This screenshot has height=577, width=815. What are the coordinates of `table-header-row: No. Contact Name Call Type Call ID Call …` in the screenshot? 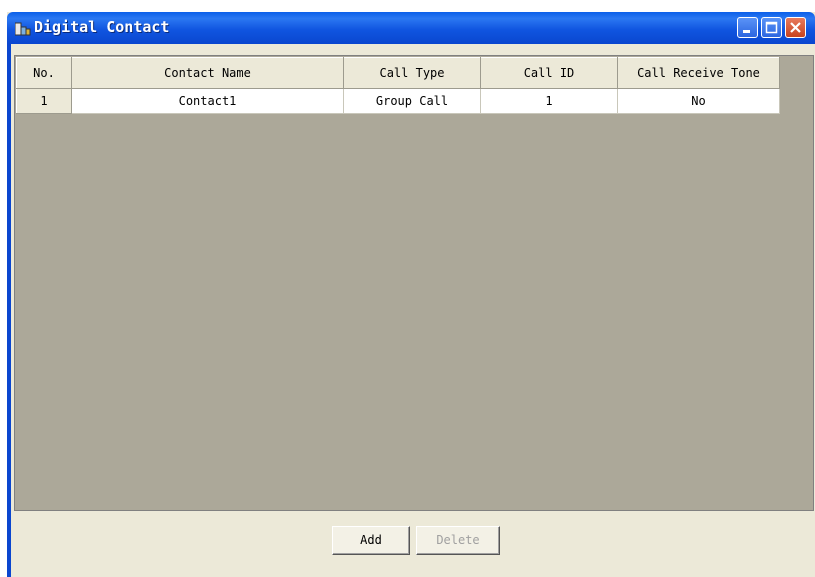 It's located at (398, 73).